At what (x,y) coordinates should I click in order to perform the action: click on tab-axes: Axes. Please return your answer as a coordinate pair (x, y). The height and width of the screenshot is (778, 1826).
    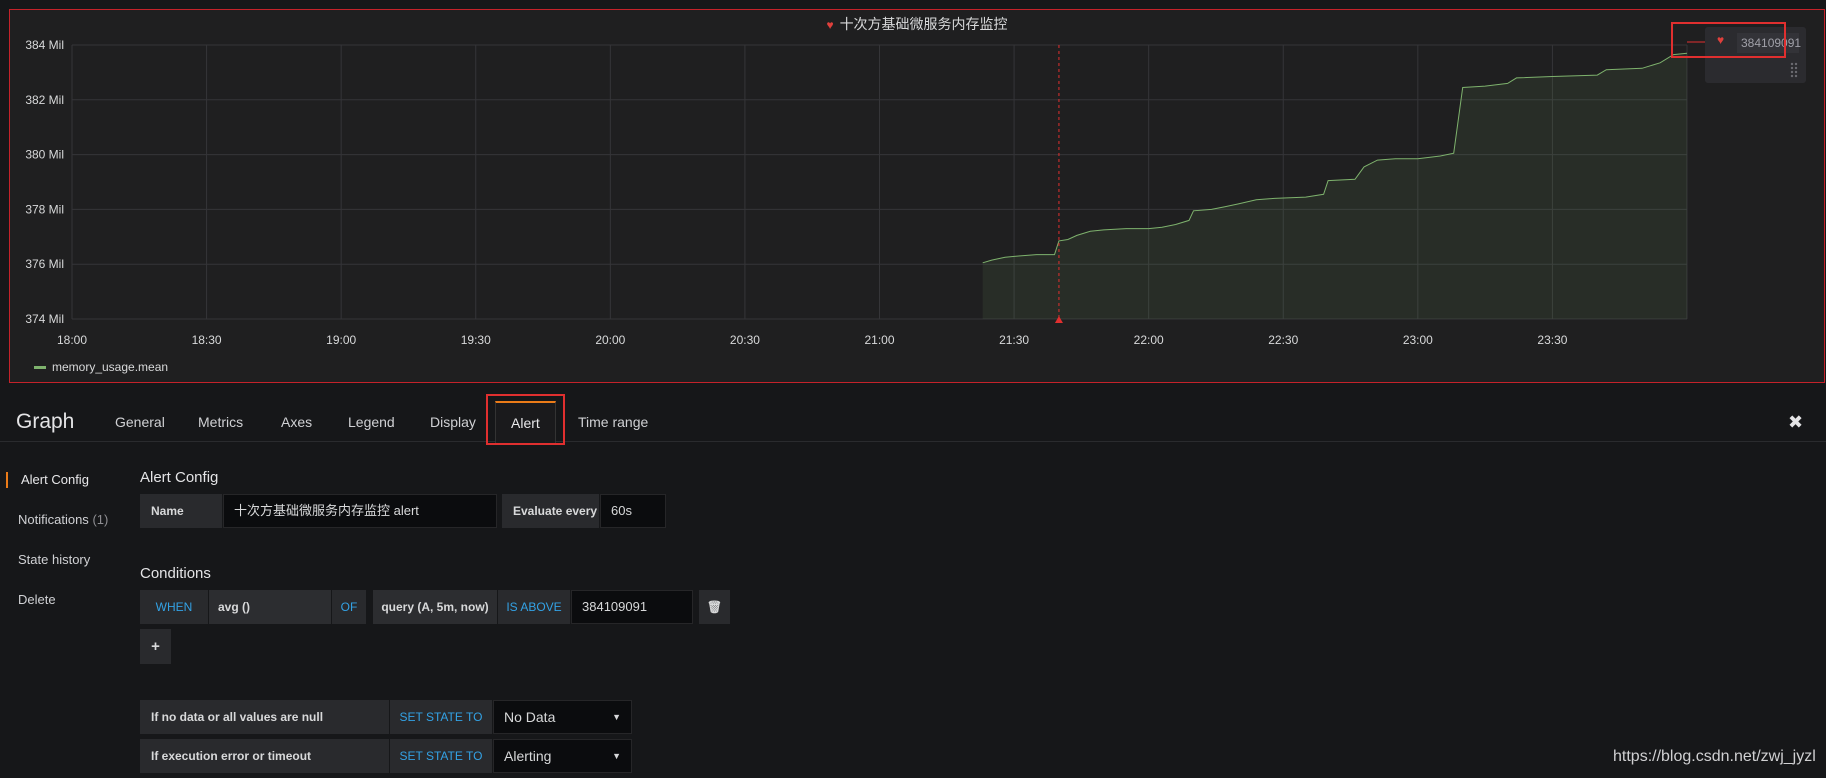
    Looking at the image, I should click on (296, 422).